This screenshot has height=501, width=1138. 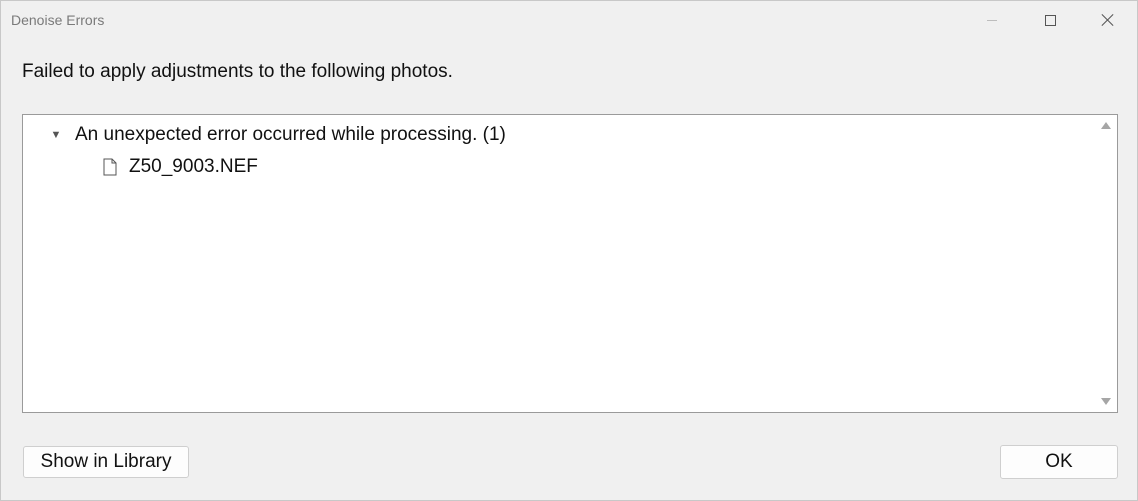 What do you see at coordinates (193, 166) in the screenshot?
I see `file-name: Z50_9003.NEF` at bounding box center [193, 166].